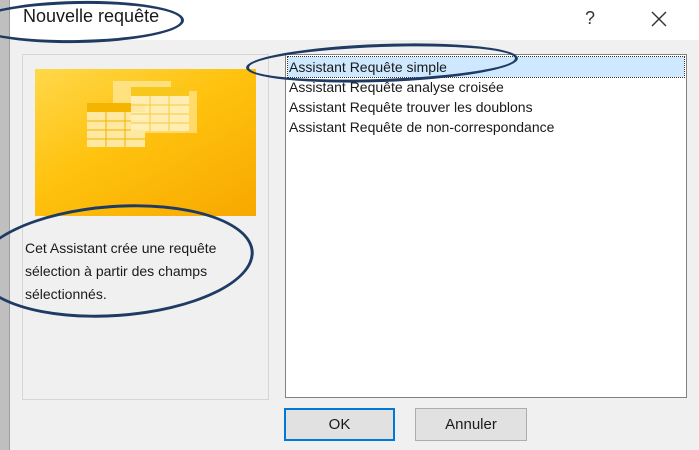 The height and width of the screenshot is (450, 699). I want to click on cancel-button: Annuler, so click(471, 424).